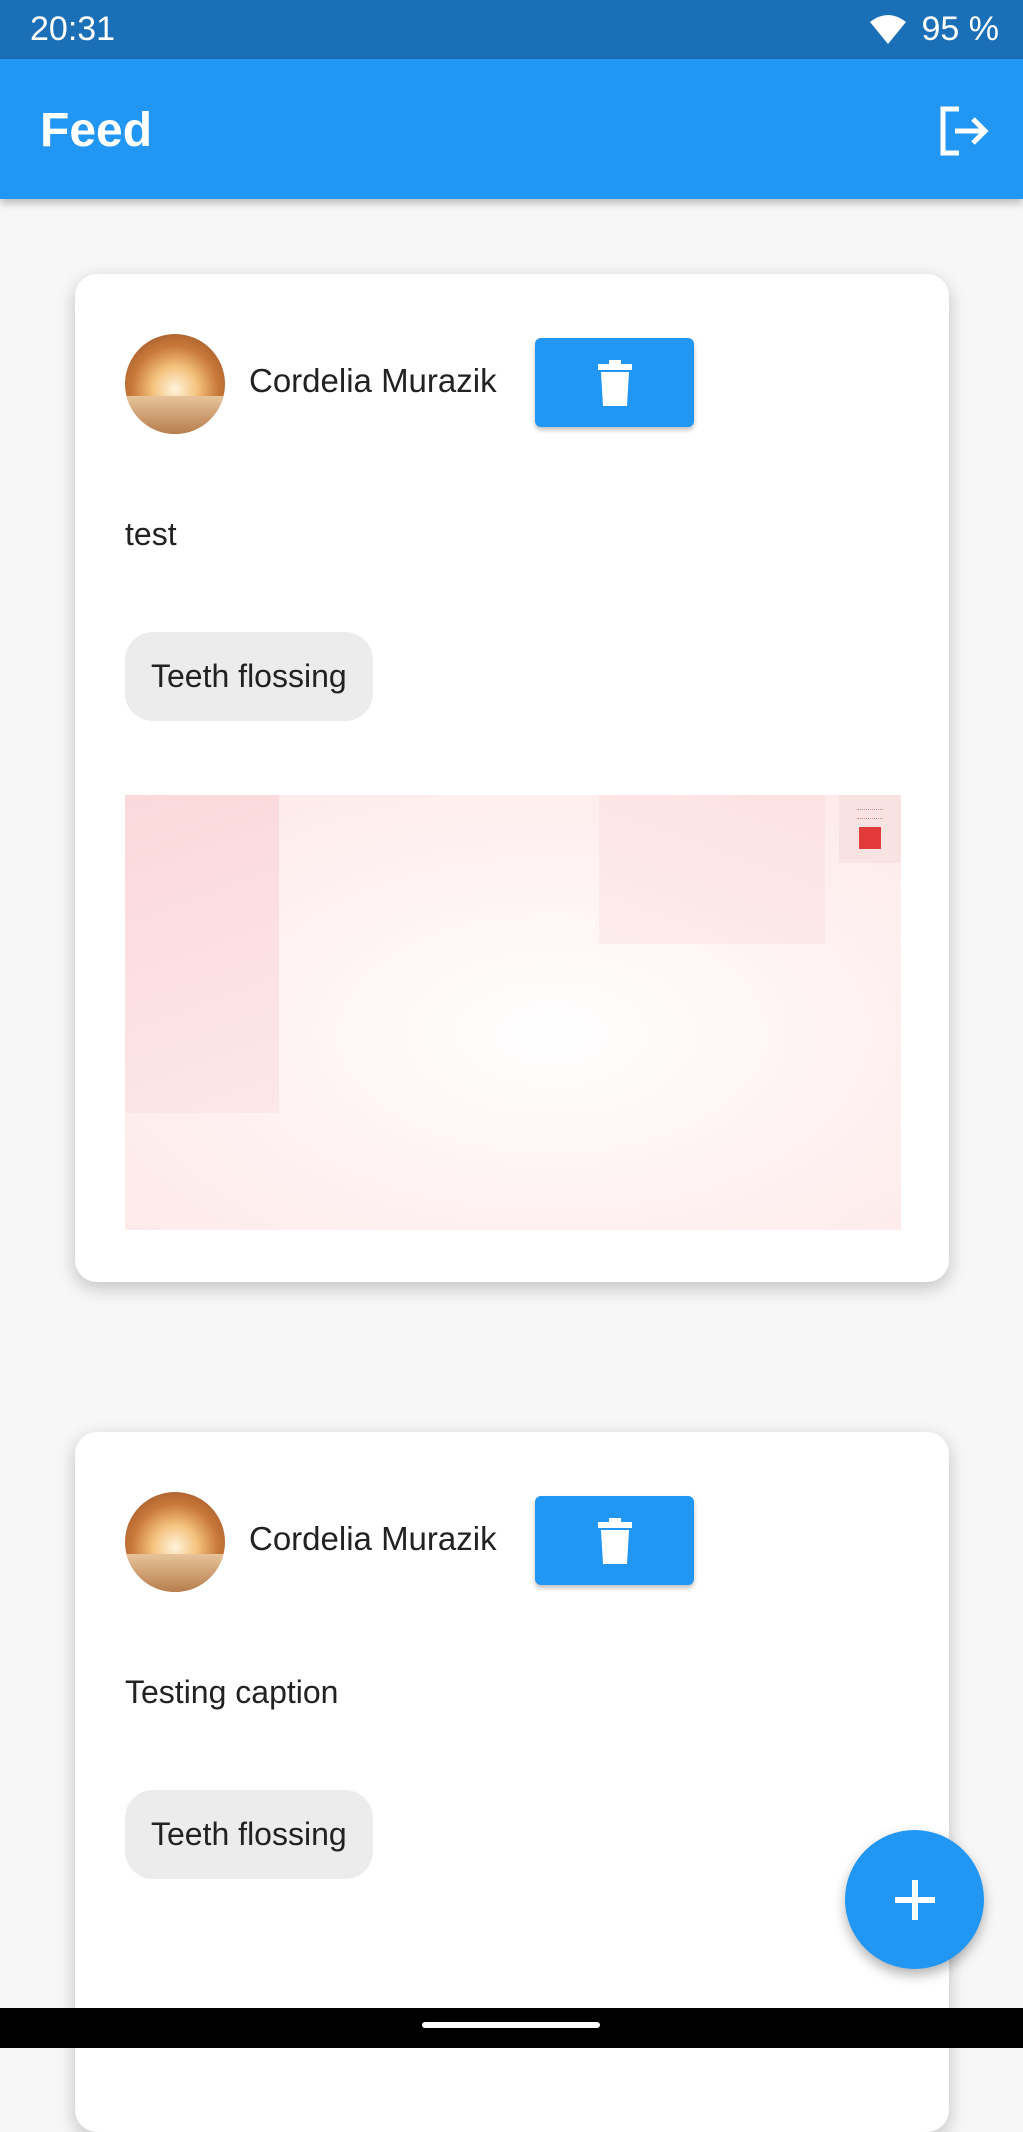  Describe the element at coordinates (887, 29) in the screenshot. I see `wifi-icon` at that location.